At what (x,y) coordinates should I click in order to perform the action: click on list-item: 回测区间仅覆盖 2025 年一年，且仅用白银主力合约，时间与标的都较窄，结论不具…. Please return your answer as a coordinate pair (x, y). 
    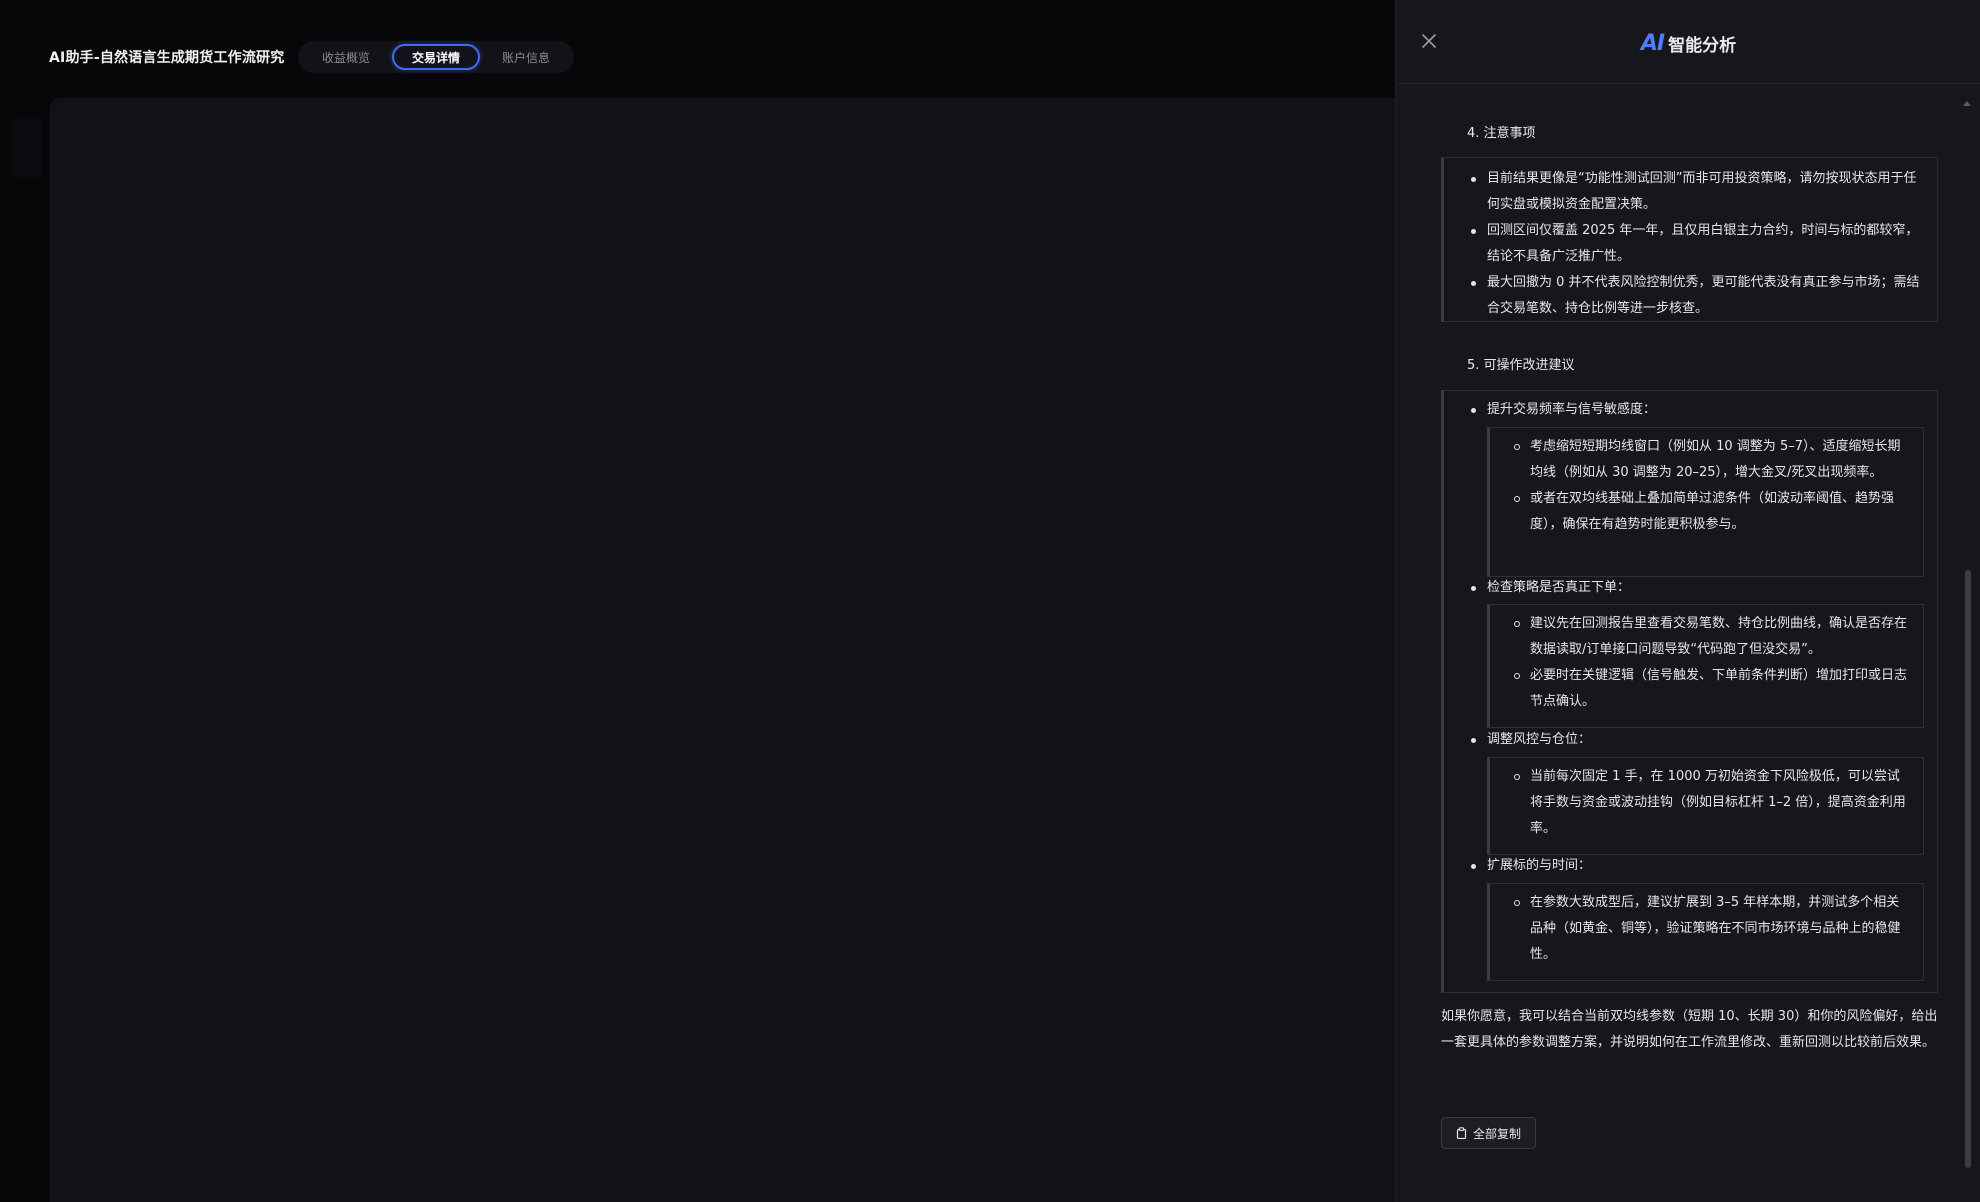
    Looking at the image, I should click on (1699, 244).